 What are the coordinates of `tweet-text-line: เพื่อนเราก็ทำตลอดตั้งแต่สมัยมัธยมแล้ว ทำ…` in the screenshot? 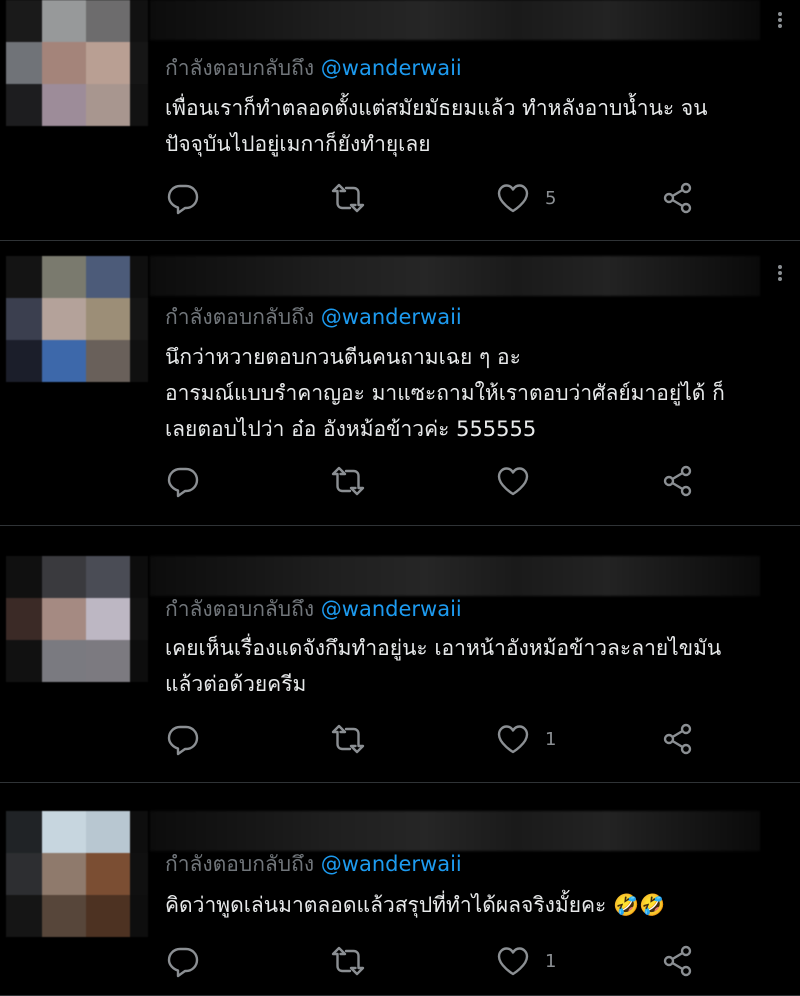 It's located at (436, 108).